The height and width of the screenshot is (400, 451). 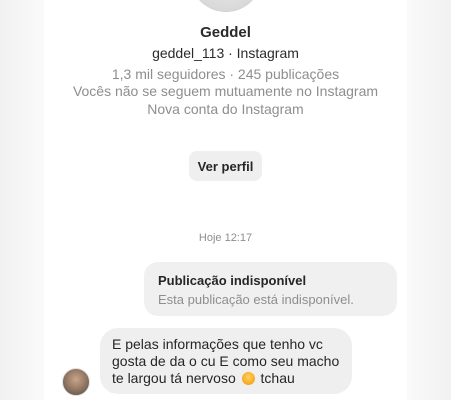 What do you see at coordinates (232, 280) in the screenshot?
I see `shared-post-title: Publicação indisponível` at bounding box center [232, 280].